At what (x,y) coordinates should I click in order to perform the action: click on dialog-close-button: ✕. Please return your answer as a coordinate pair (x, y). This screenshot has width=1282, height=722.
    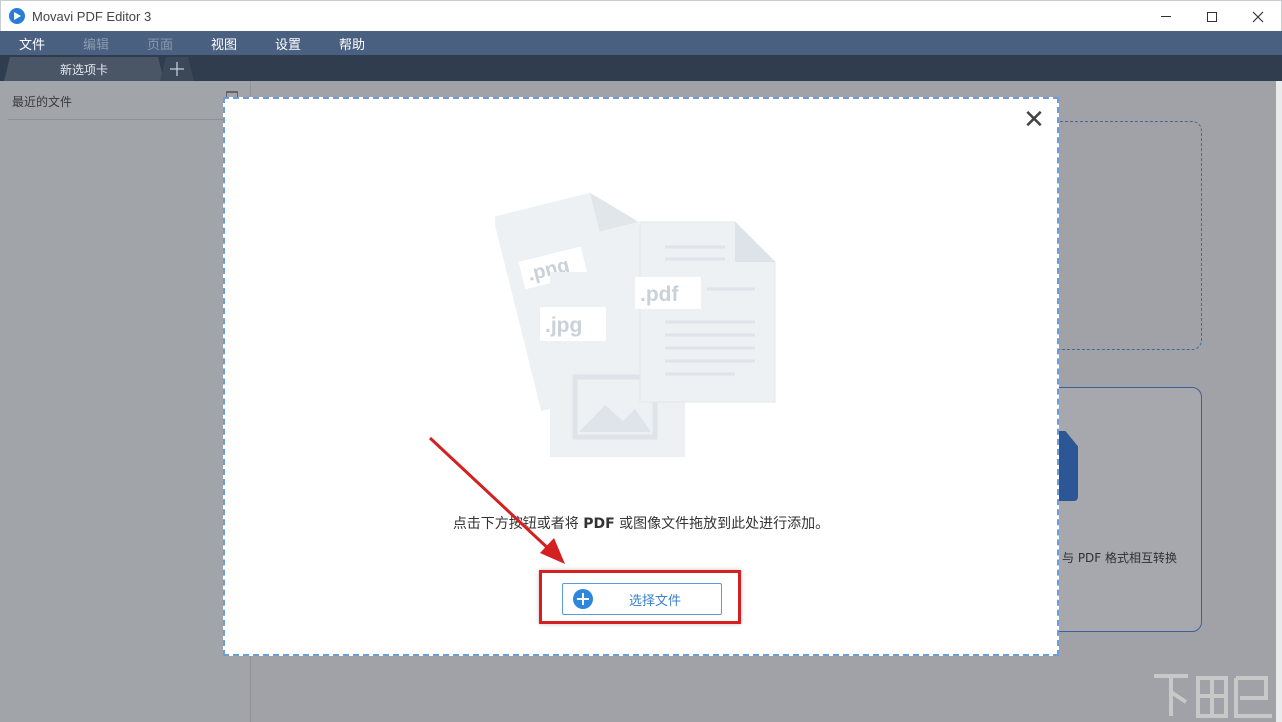
    Looking at the image, I should click on (1034, 121).